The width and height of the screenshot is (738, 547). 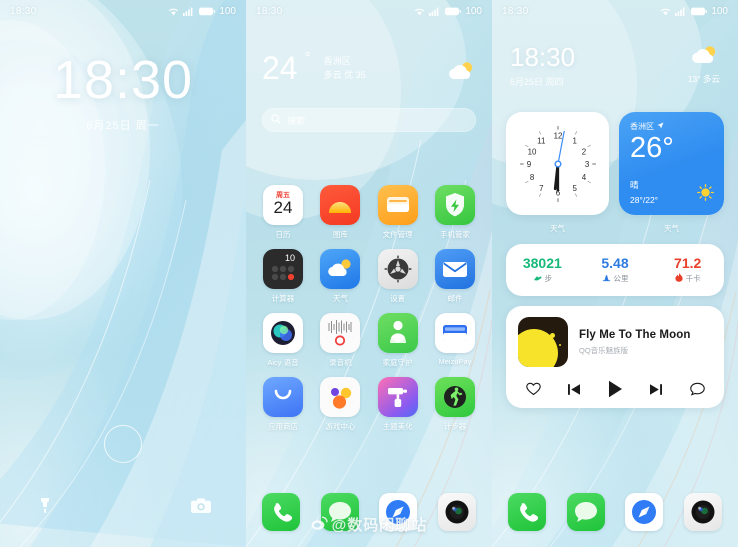 What do you see at coordinates (340, 426) in the screenshot?
I see `app-label: 游戏中心` at bounding box center [340, 426].